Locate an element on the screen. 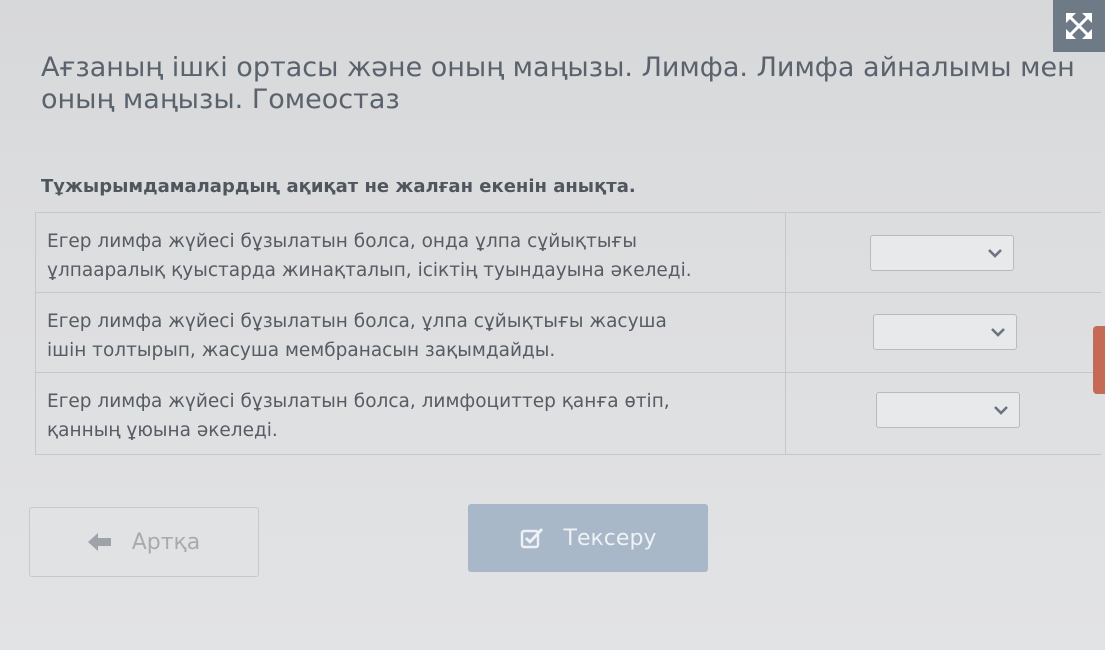  back-button: Артқа is located at coordinates (144, 542).